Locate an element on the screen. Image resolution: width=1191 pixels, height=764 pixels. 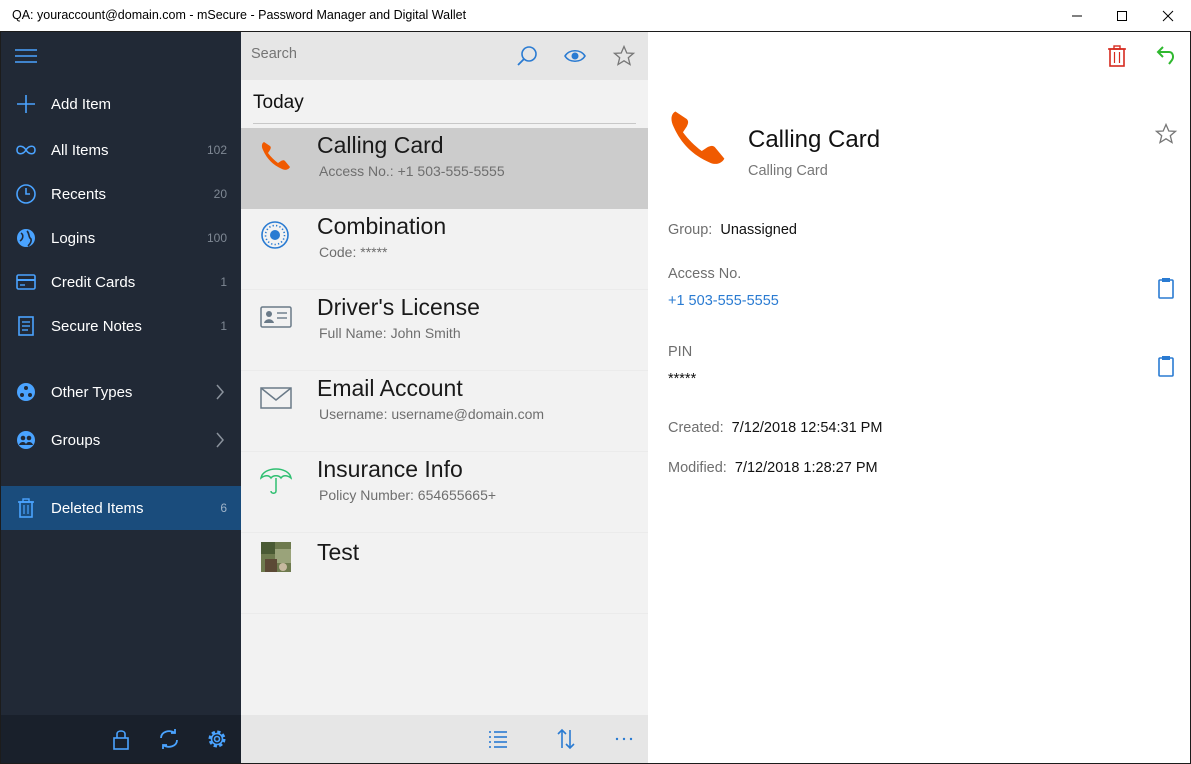
note-icon is located at coordinates (26, 326).